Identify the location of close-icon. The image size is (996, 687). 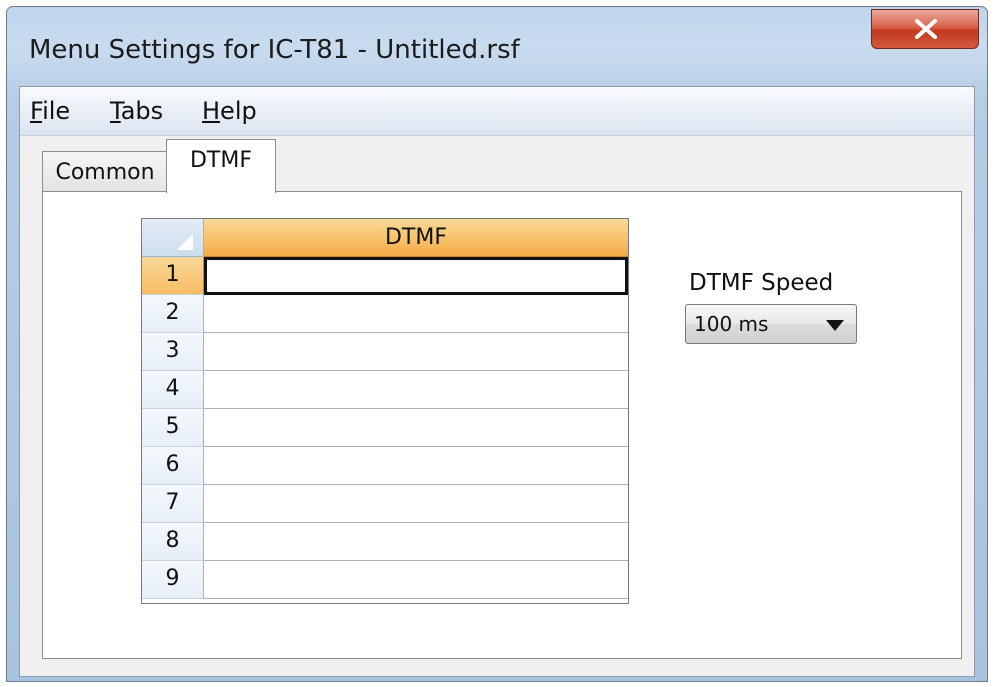
(926, 29).